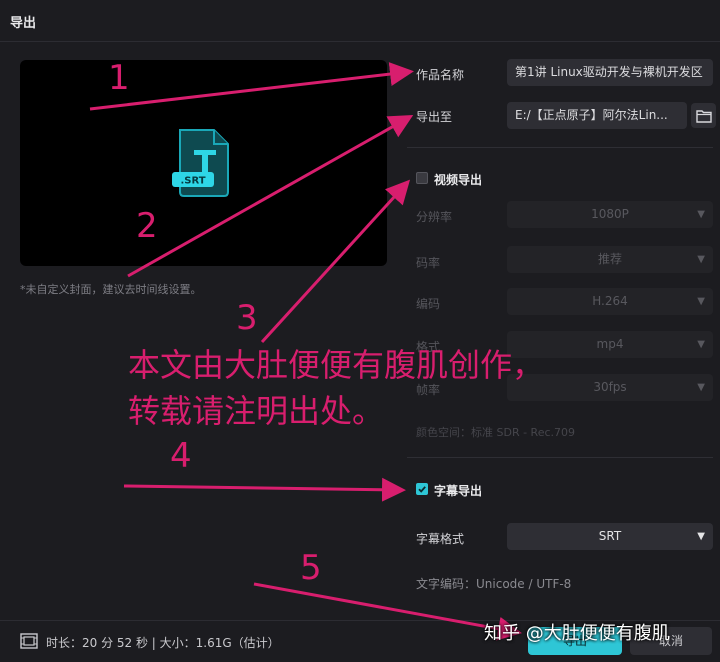 Image resolution: width=720 pixels, height=662 pixels. I want to click on title-bar: 导出, so click(360, 21).